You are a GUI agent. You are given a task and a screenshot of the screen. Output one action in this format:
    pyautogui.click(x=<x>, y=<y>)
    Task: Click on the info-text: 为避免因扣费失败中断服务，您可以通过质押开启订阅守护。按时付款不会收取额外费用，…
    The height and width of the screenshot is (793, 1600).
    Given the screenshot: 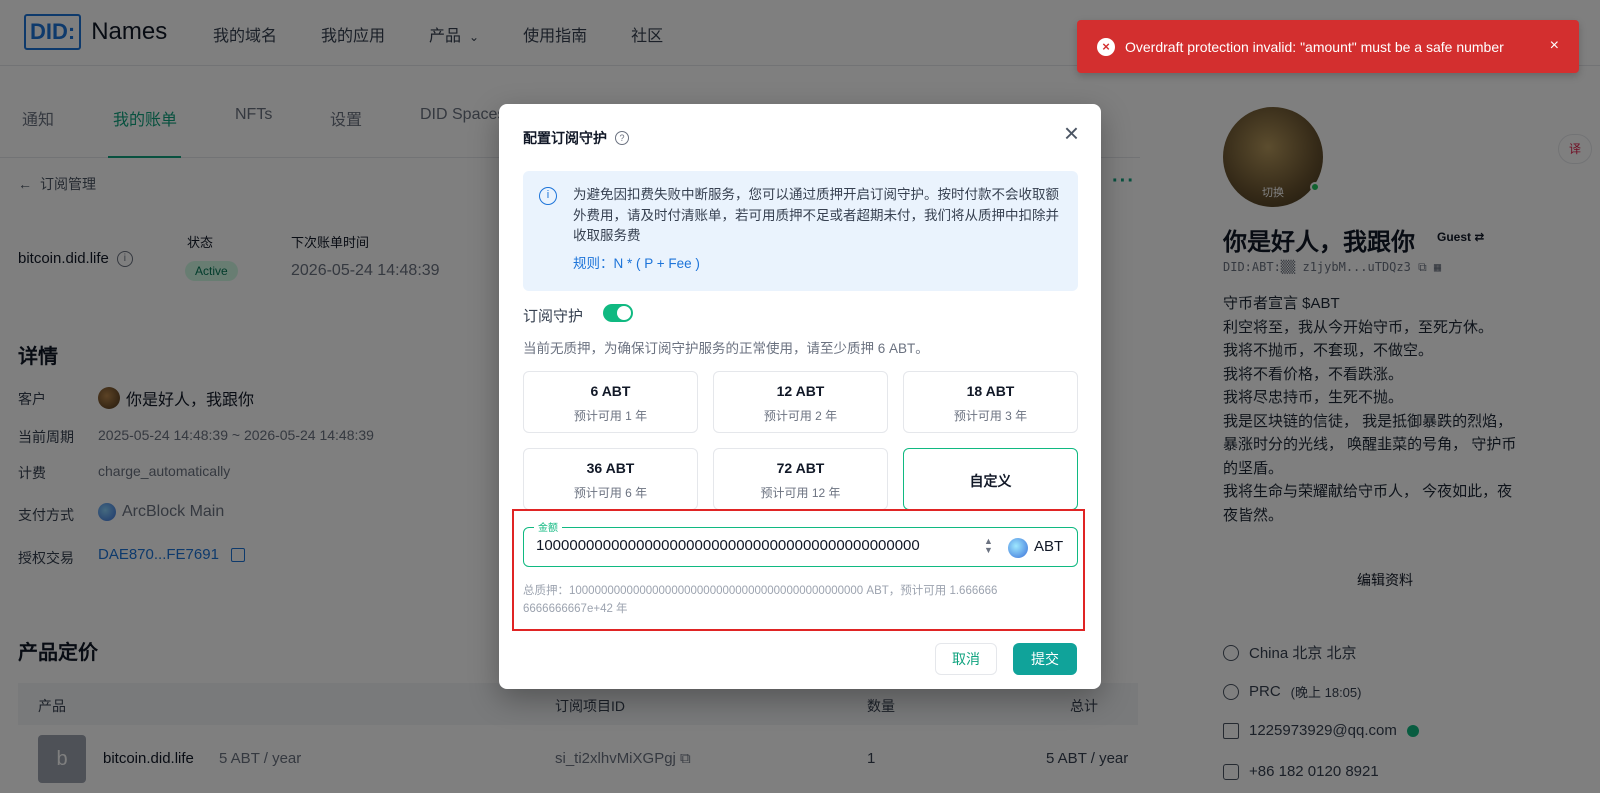 What is the action you would take?
    pyautogui.click(x=816, y=215)
    